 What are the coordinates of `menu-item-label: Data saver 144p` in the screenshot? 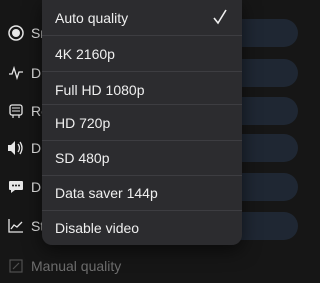 It's located at (106, 192).